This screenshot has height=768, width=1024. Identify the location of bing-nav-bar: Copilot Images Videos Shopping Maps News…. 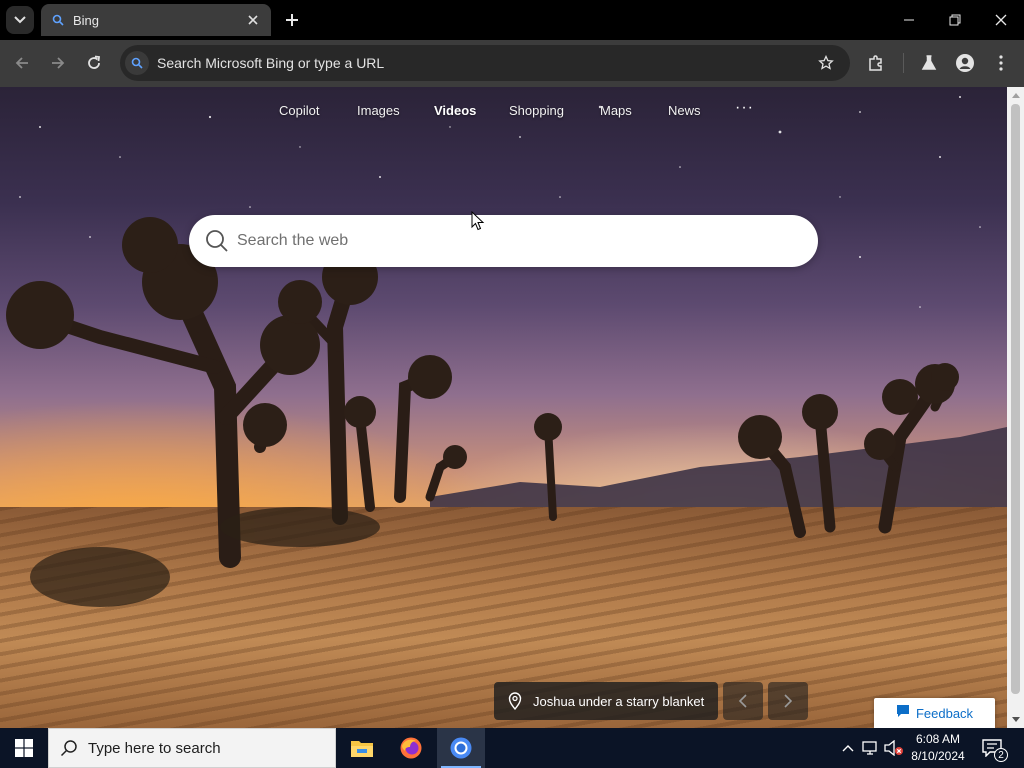
(503, 110).